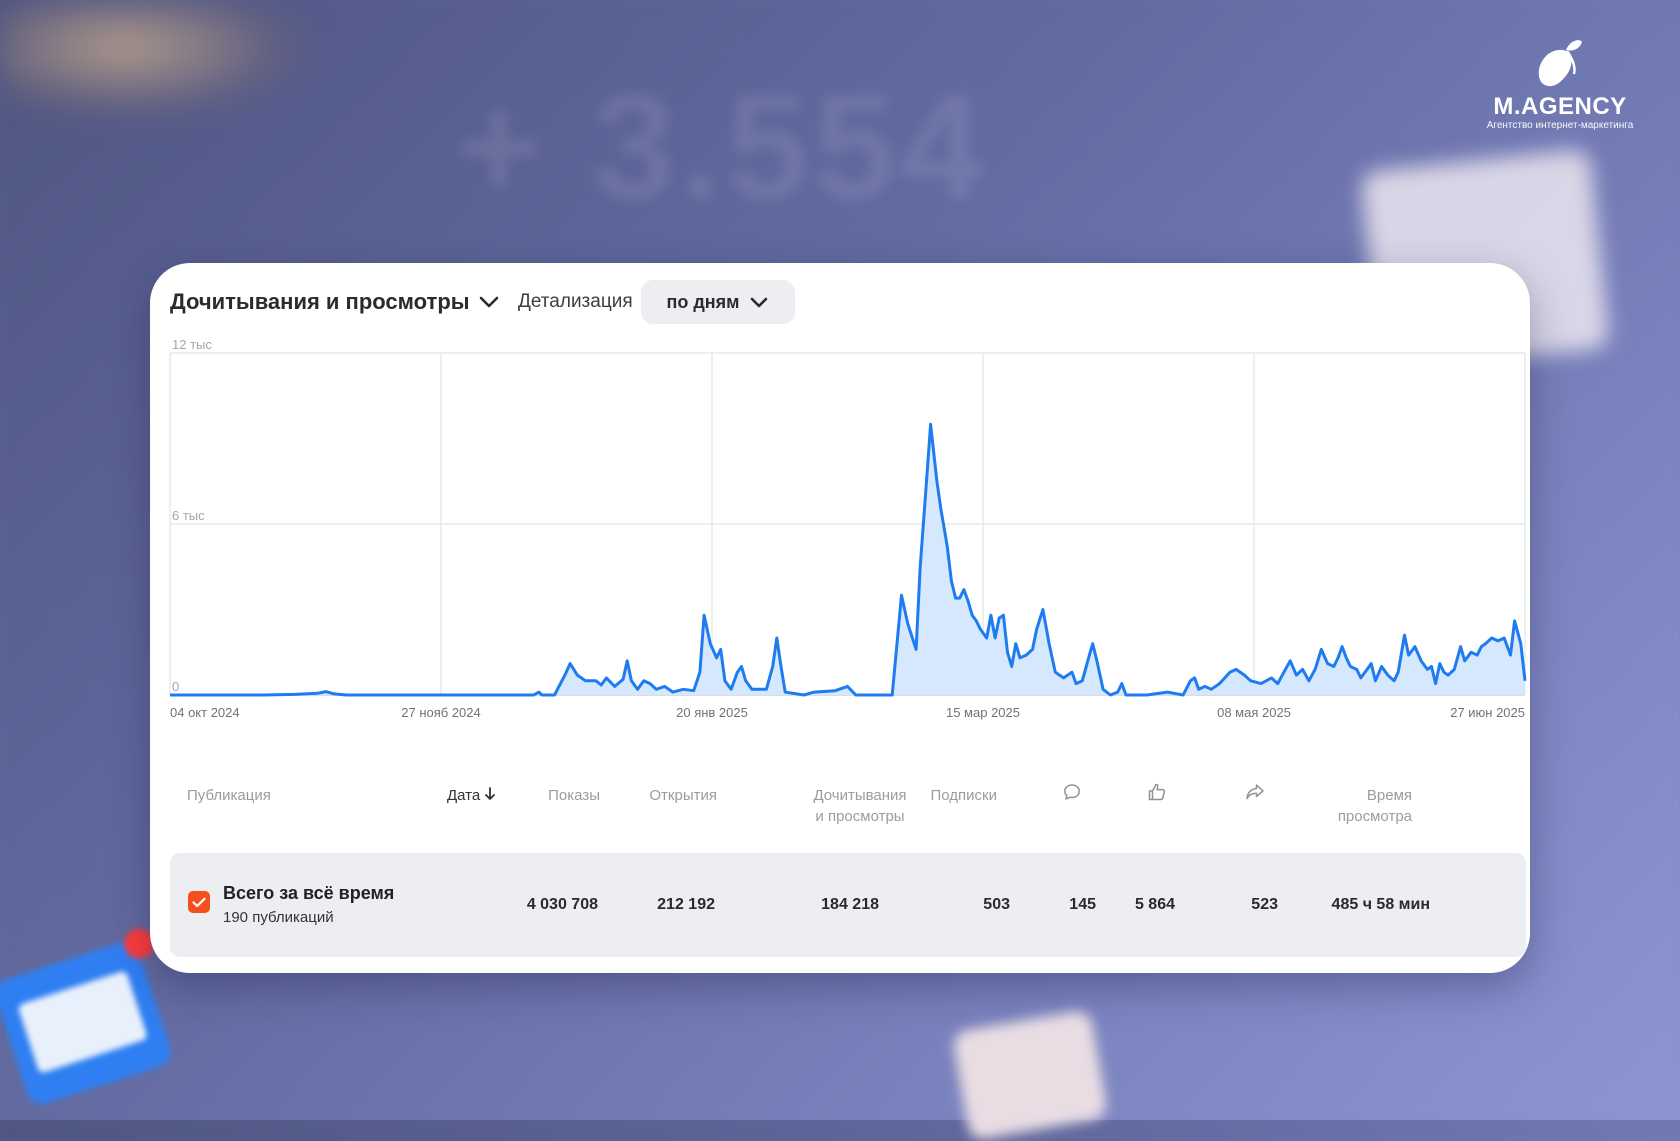 Image resolution: width=1680 pixels, height=1141 pixels. What do you see at coordinates (1389, 795) in the screenshot?
I see `col-watch-time-line1: Время` at bounding box center [1389, 795].